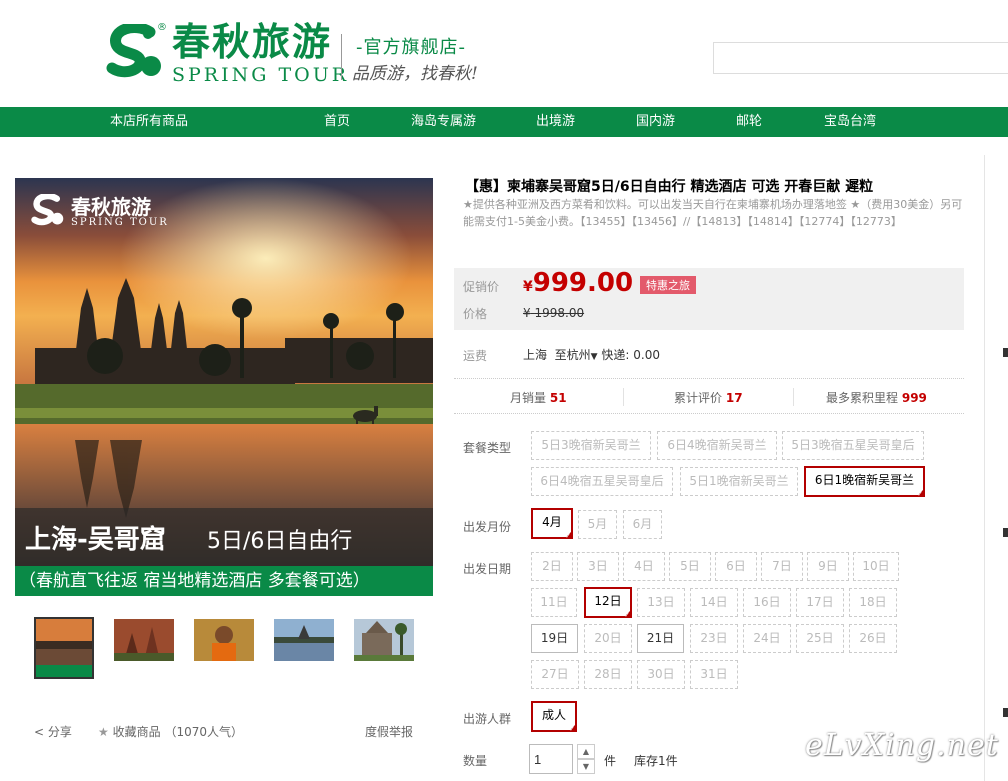  I want to click on date-option: 5日, so click(690, 566).